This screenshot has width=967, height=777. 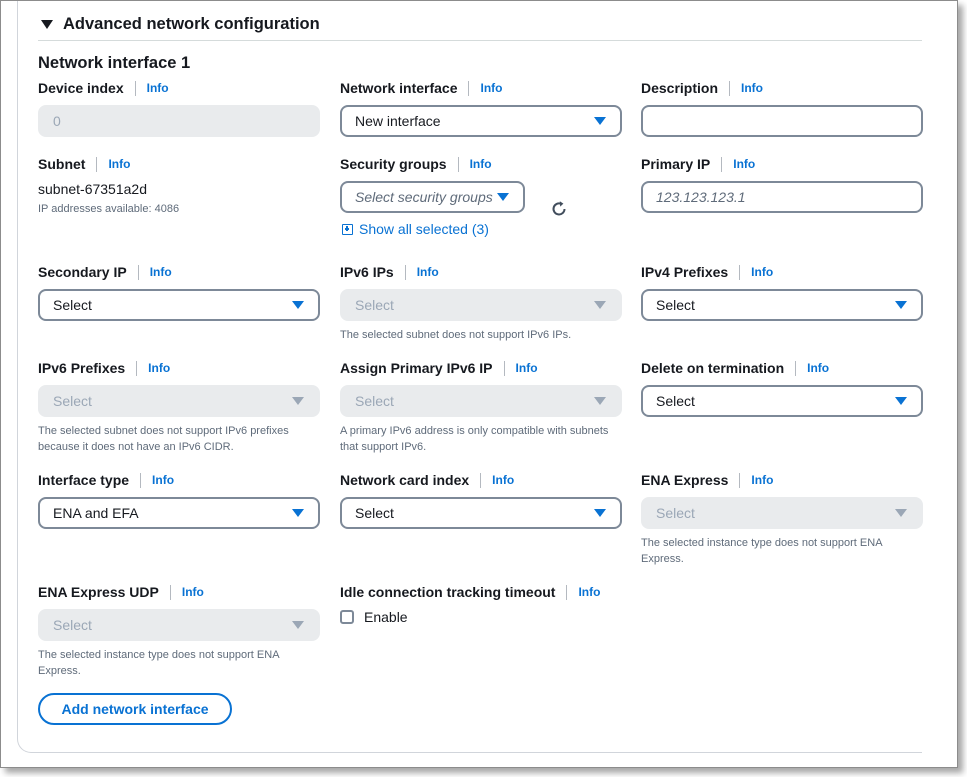 What do you see at coordinates (782, 197) in the screenshot?
I see `primary-ip-input: 123.123.123.1` at bounding box center [782, 197].